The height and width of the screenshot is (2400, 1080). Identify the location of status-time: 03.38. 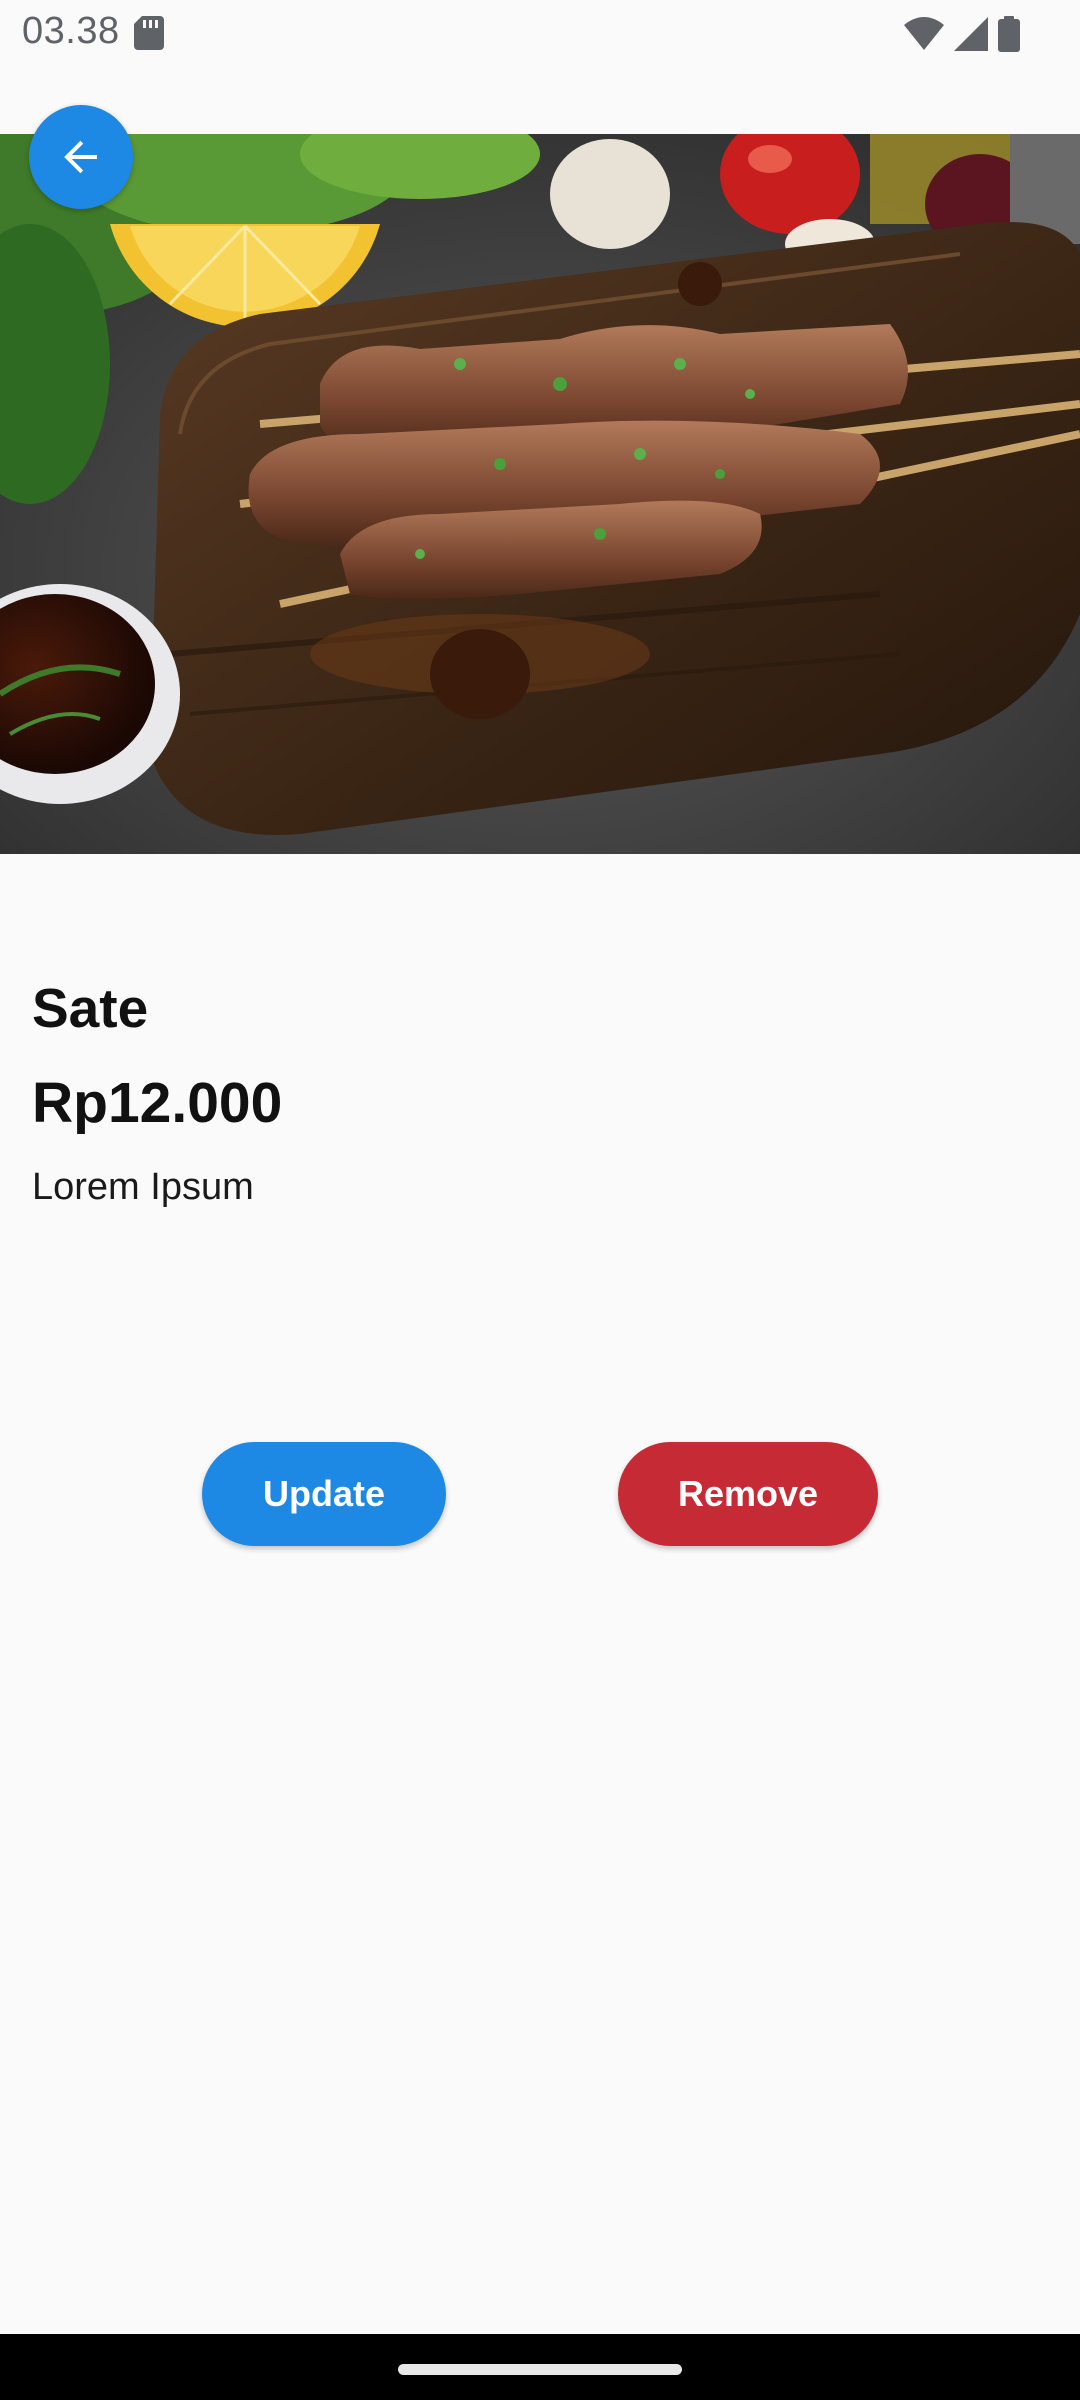
(71, 31).